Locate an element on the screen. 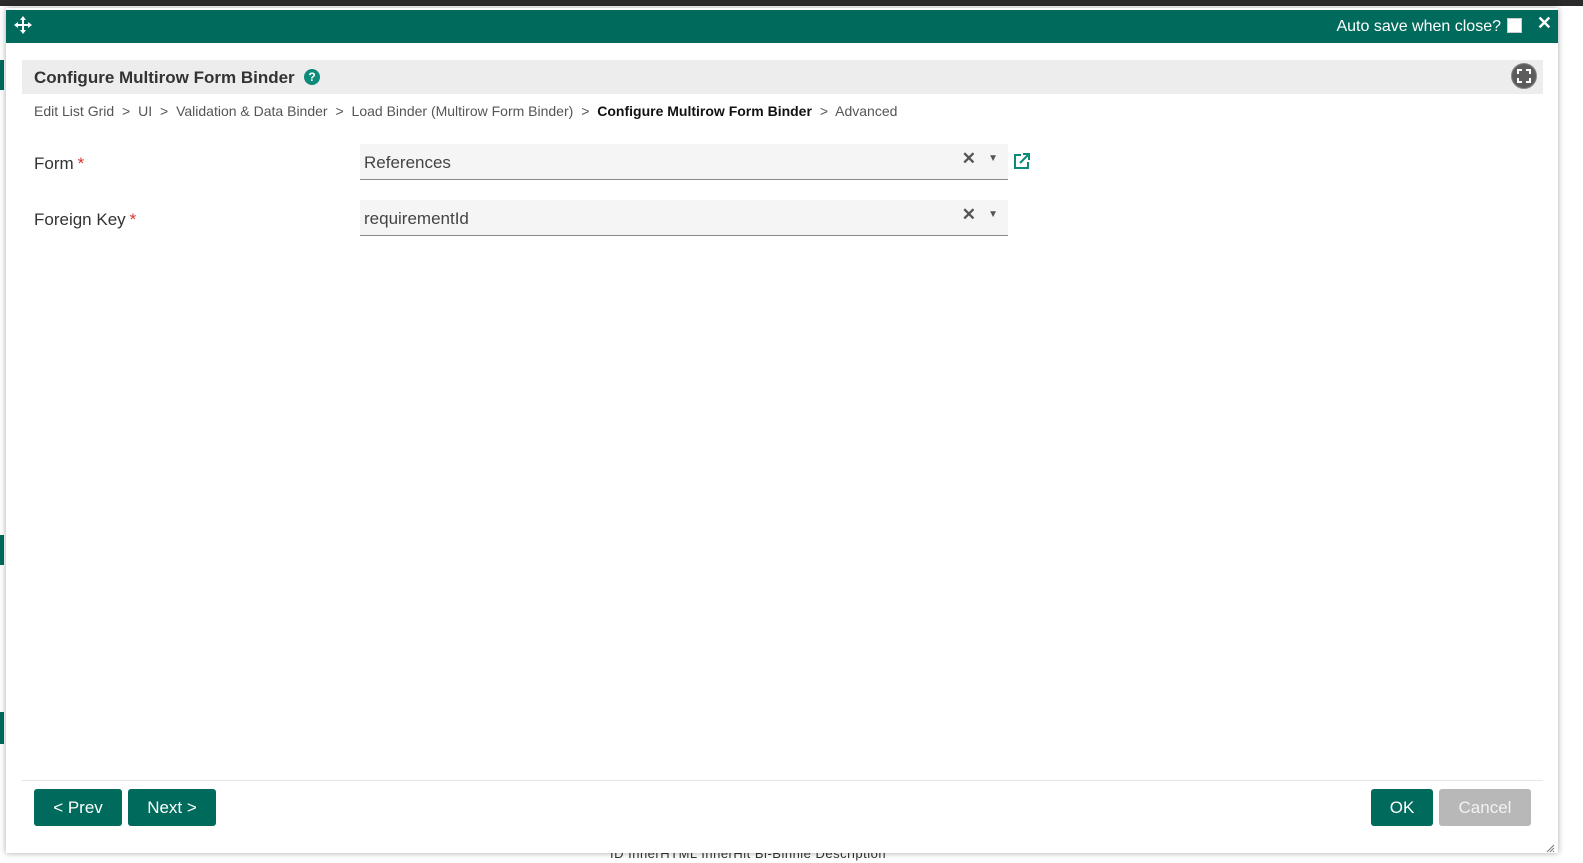 This screenshot has height=863, width=1583. foreign-key-select: requirementId ✕ ▼ is located at coordinates (684, 218).